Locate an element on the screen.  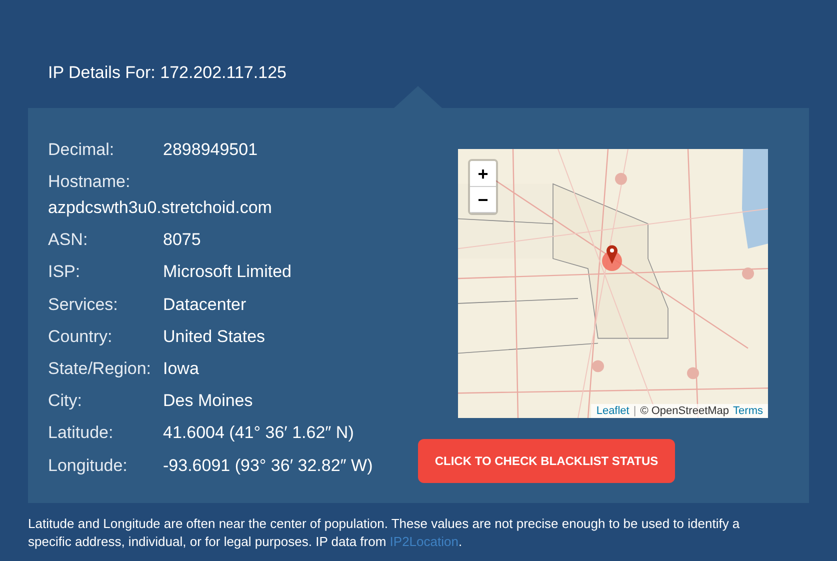
detail-value: -93.6091 (93° 36′ 32.82″ W) is located at coordinates (268, 466).